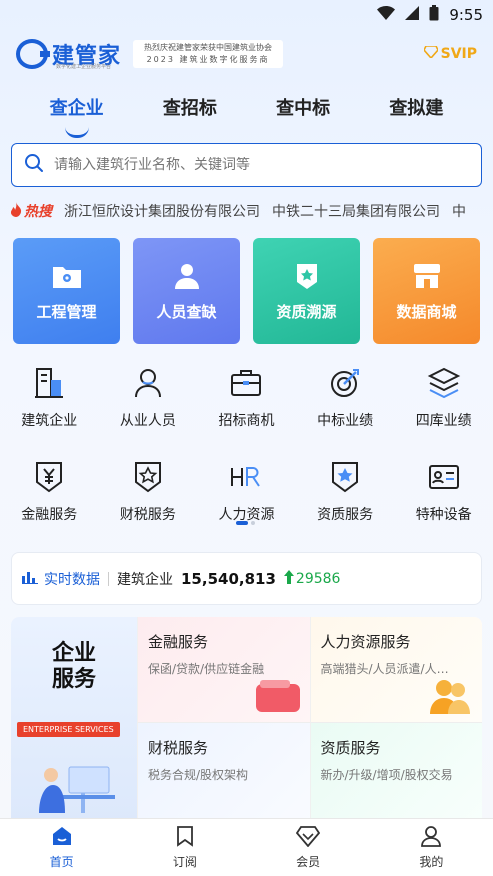 The width and height of the screenshot is (493, 876). Describe the element at coordinates (458, 54) in the screenshot. I see `svip-label: SVIP` at that location.